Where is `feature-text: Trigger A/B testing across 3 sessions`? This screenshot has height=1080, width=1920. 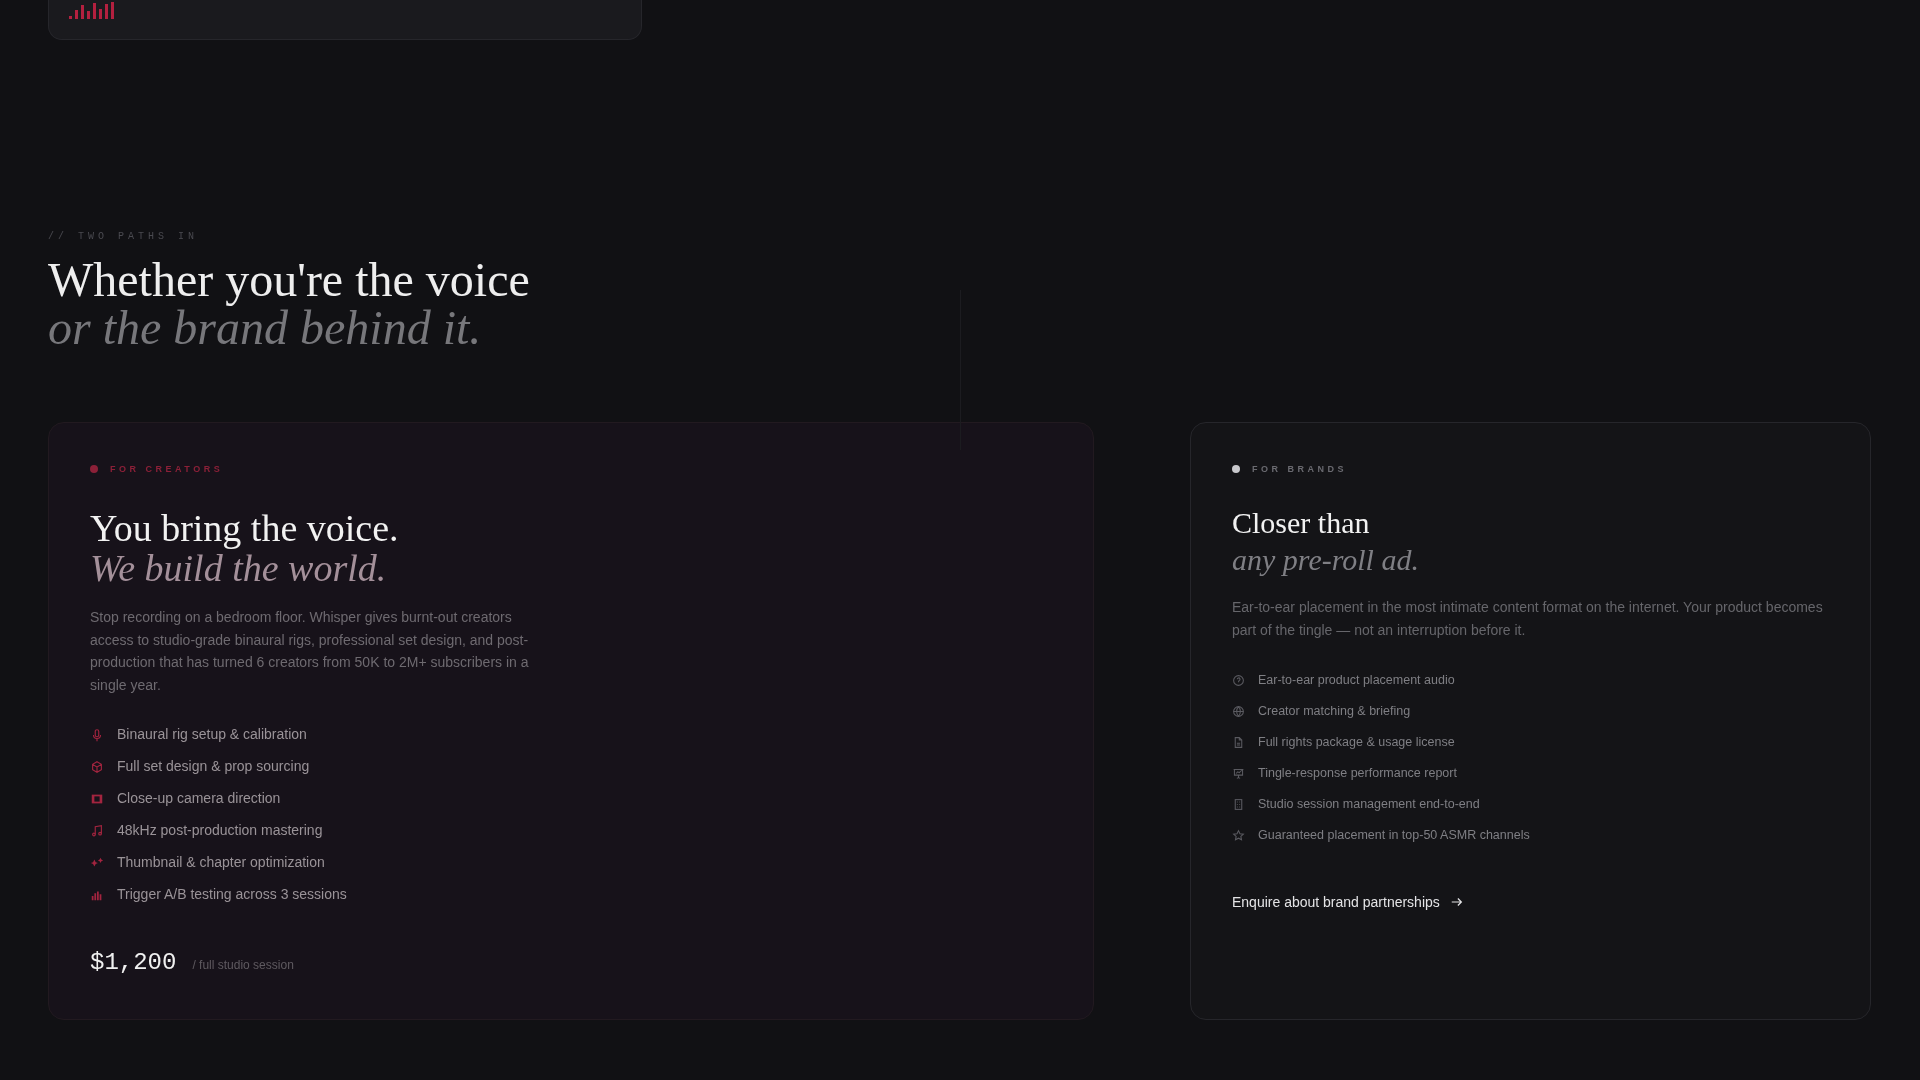
feature-text: Trigger A/B testing across 3 sessions is located at coordinates (232, 894).